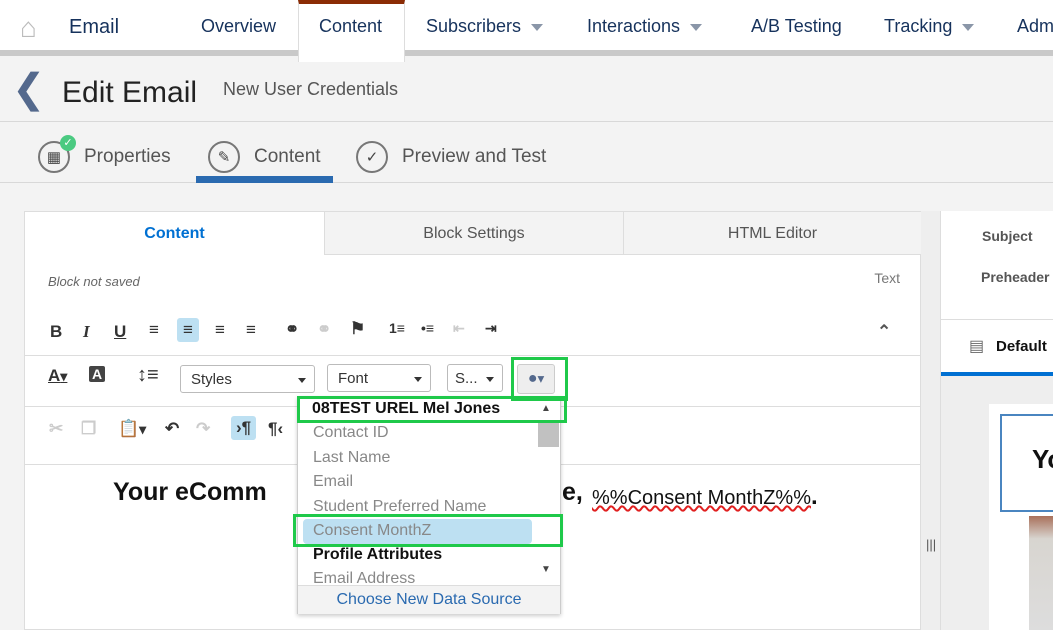 This screenshot has width=1053, height=630. Describe the element at coordinates (172, 429) in the screenshot. I see `undo-icon: ↶` at that location.